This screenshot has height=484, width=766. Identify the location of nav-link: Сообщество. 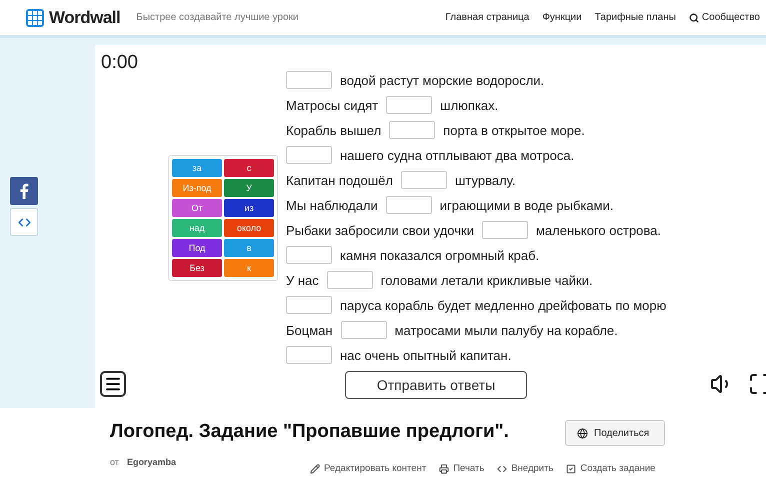
(724, 17).